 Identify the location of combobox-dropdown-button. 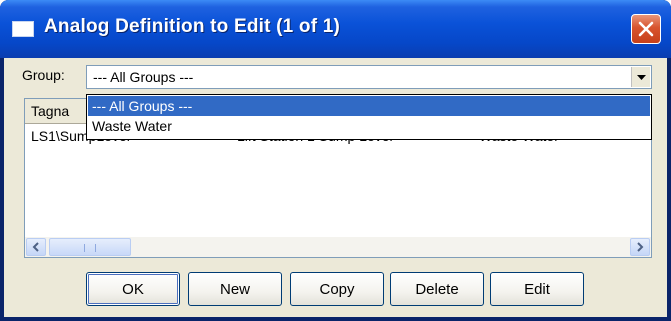
(640, 77).